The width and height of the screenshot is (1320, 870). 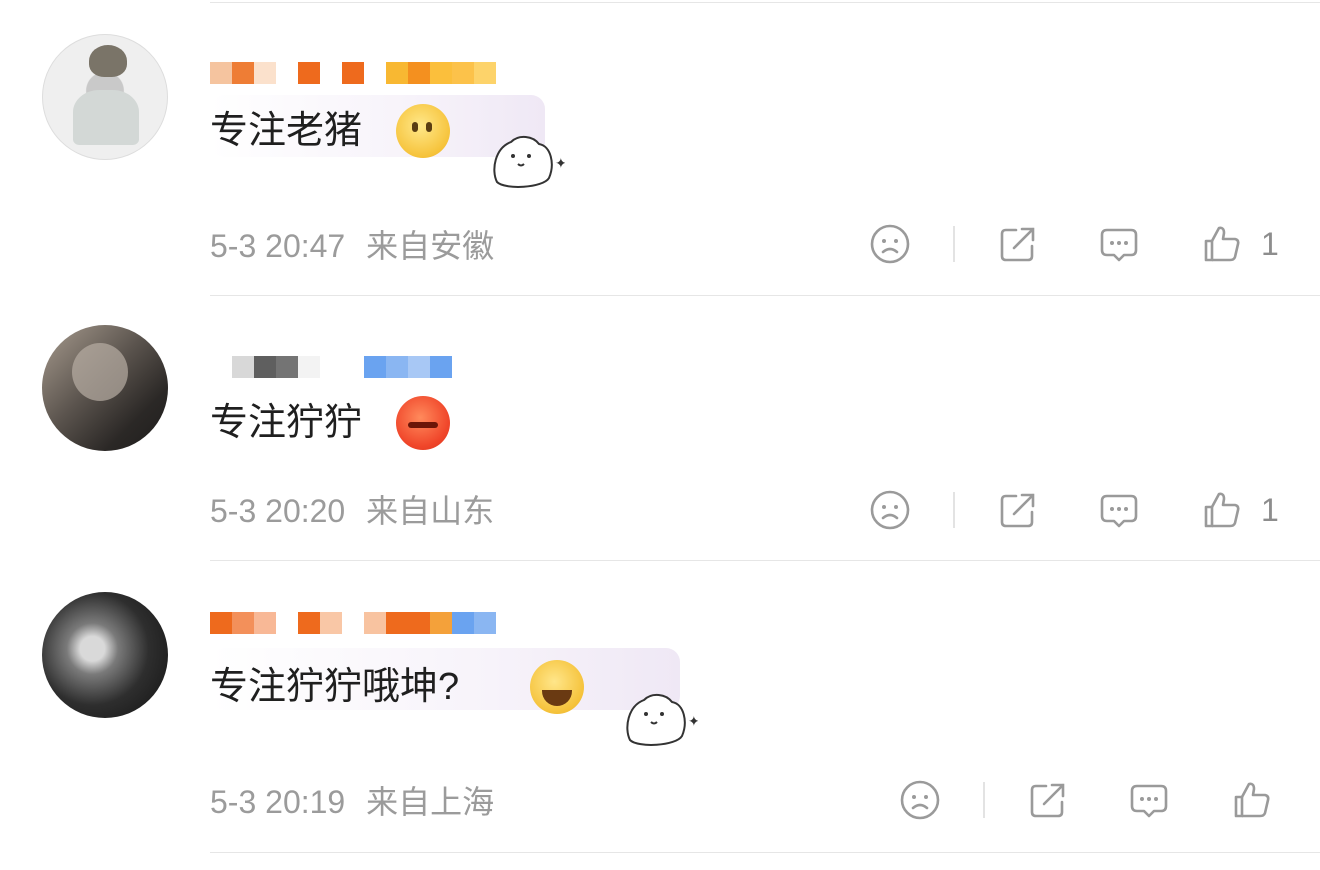 I want to click on location: 来自安徽, so click(x=430, y=246).